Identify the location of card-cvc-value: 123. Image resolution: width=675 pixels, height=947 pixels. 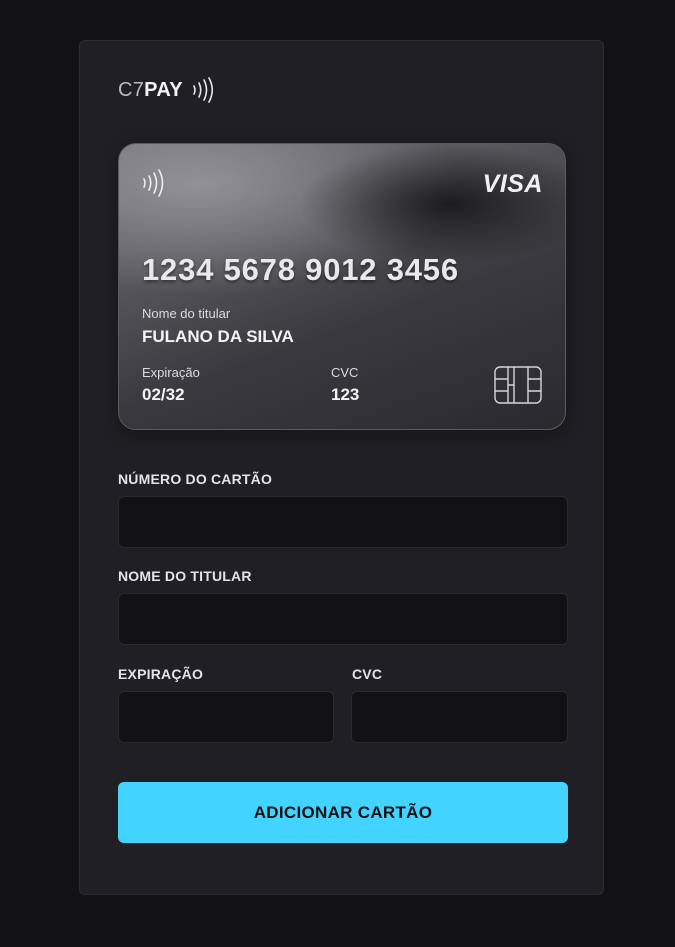
(345, 394).